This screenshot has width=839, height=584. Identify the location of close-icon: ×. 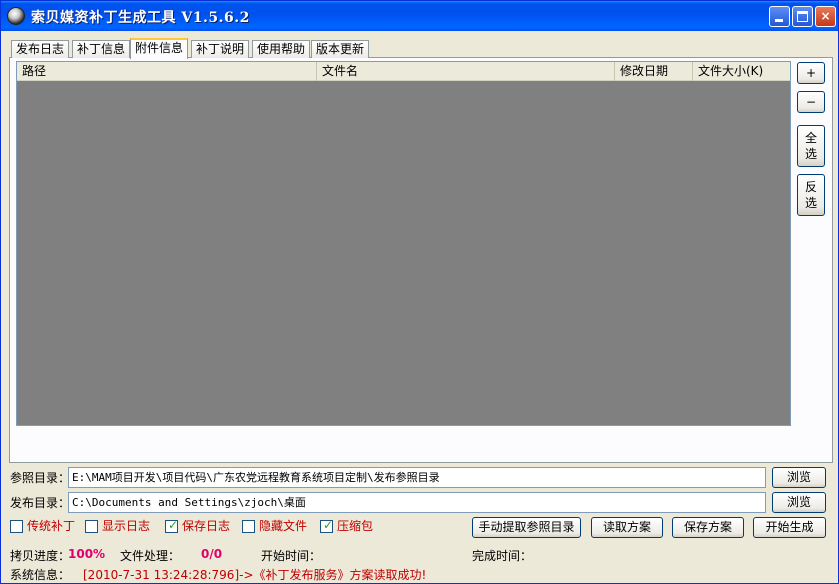
(825, 16).